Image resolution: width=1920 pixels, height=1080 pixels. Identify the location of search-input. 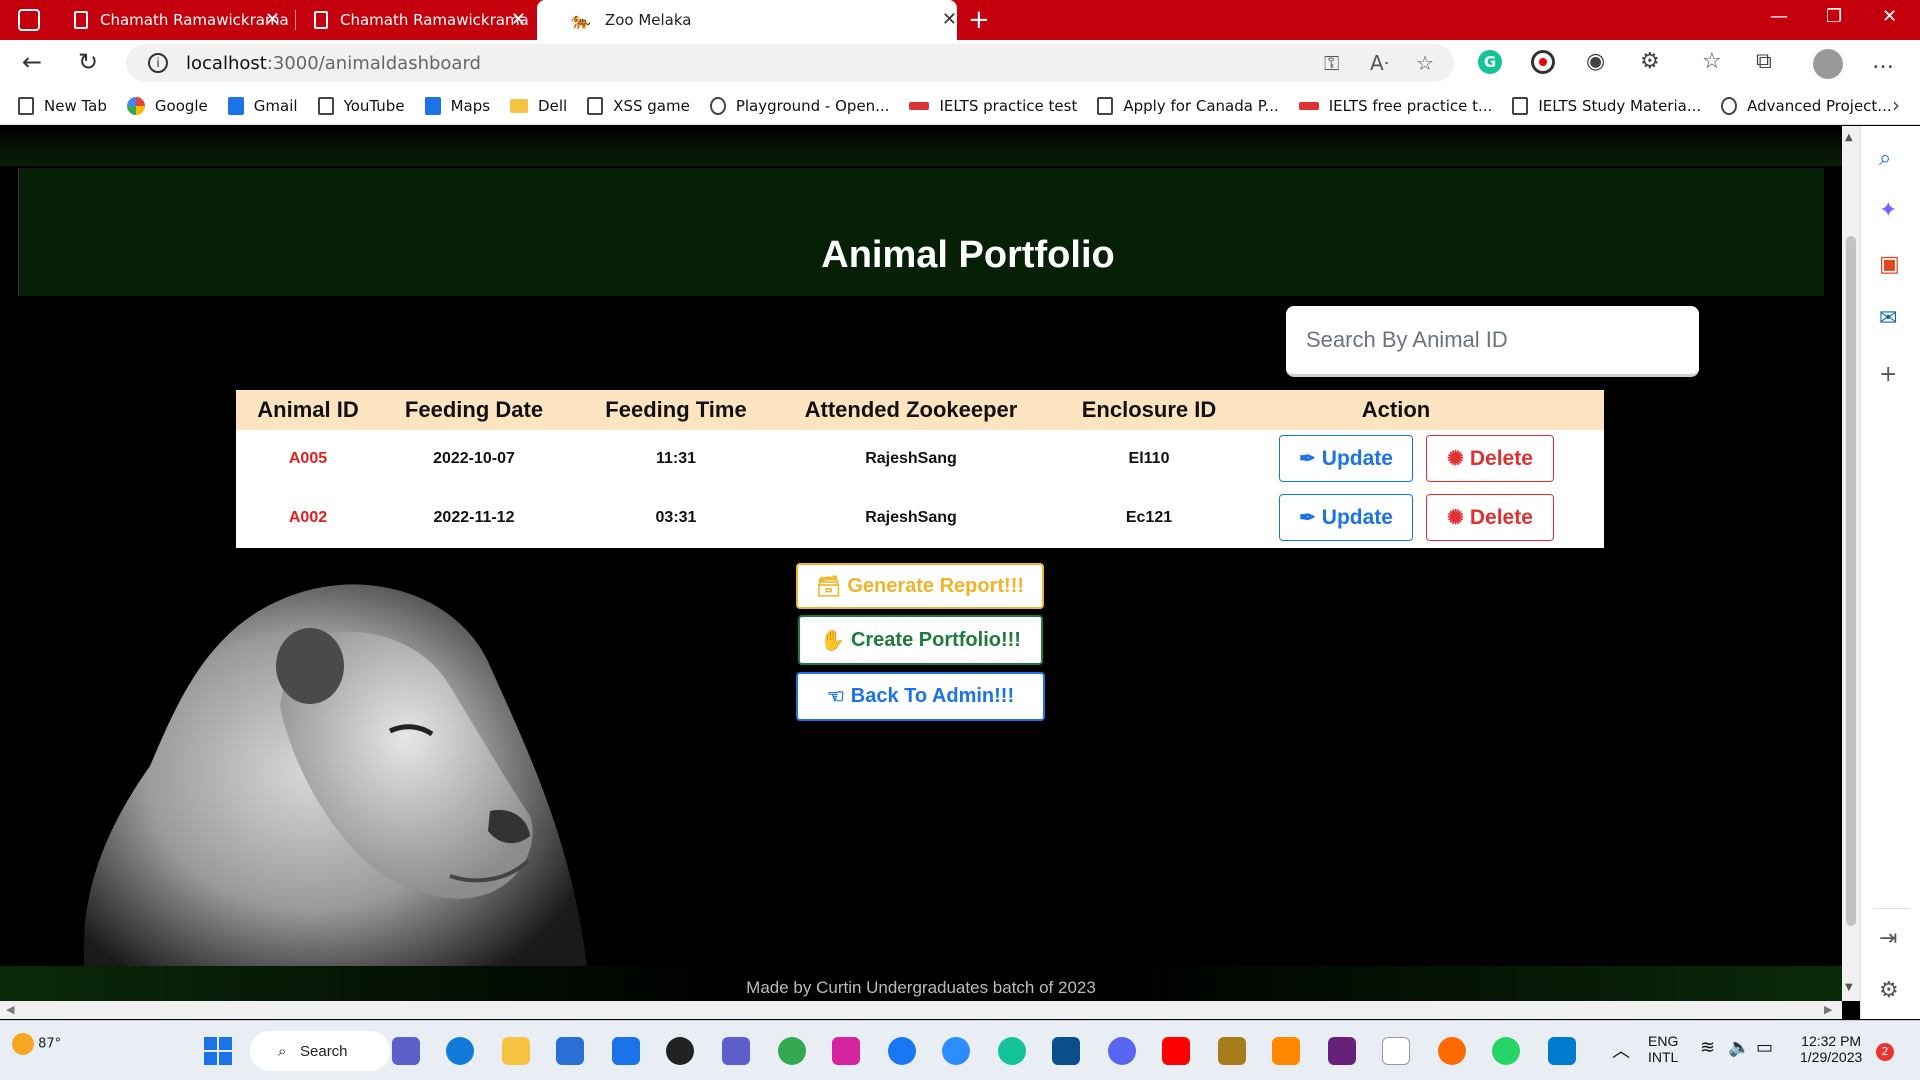
(1492, 340).